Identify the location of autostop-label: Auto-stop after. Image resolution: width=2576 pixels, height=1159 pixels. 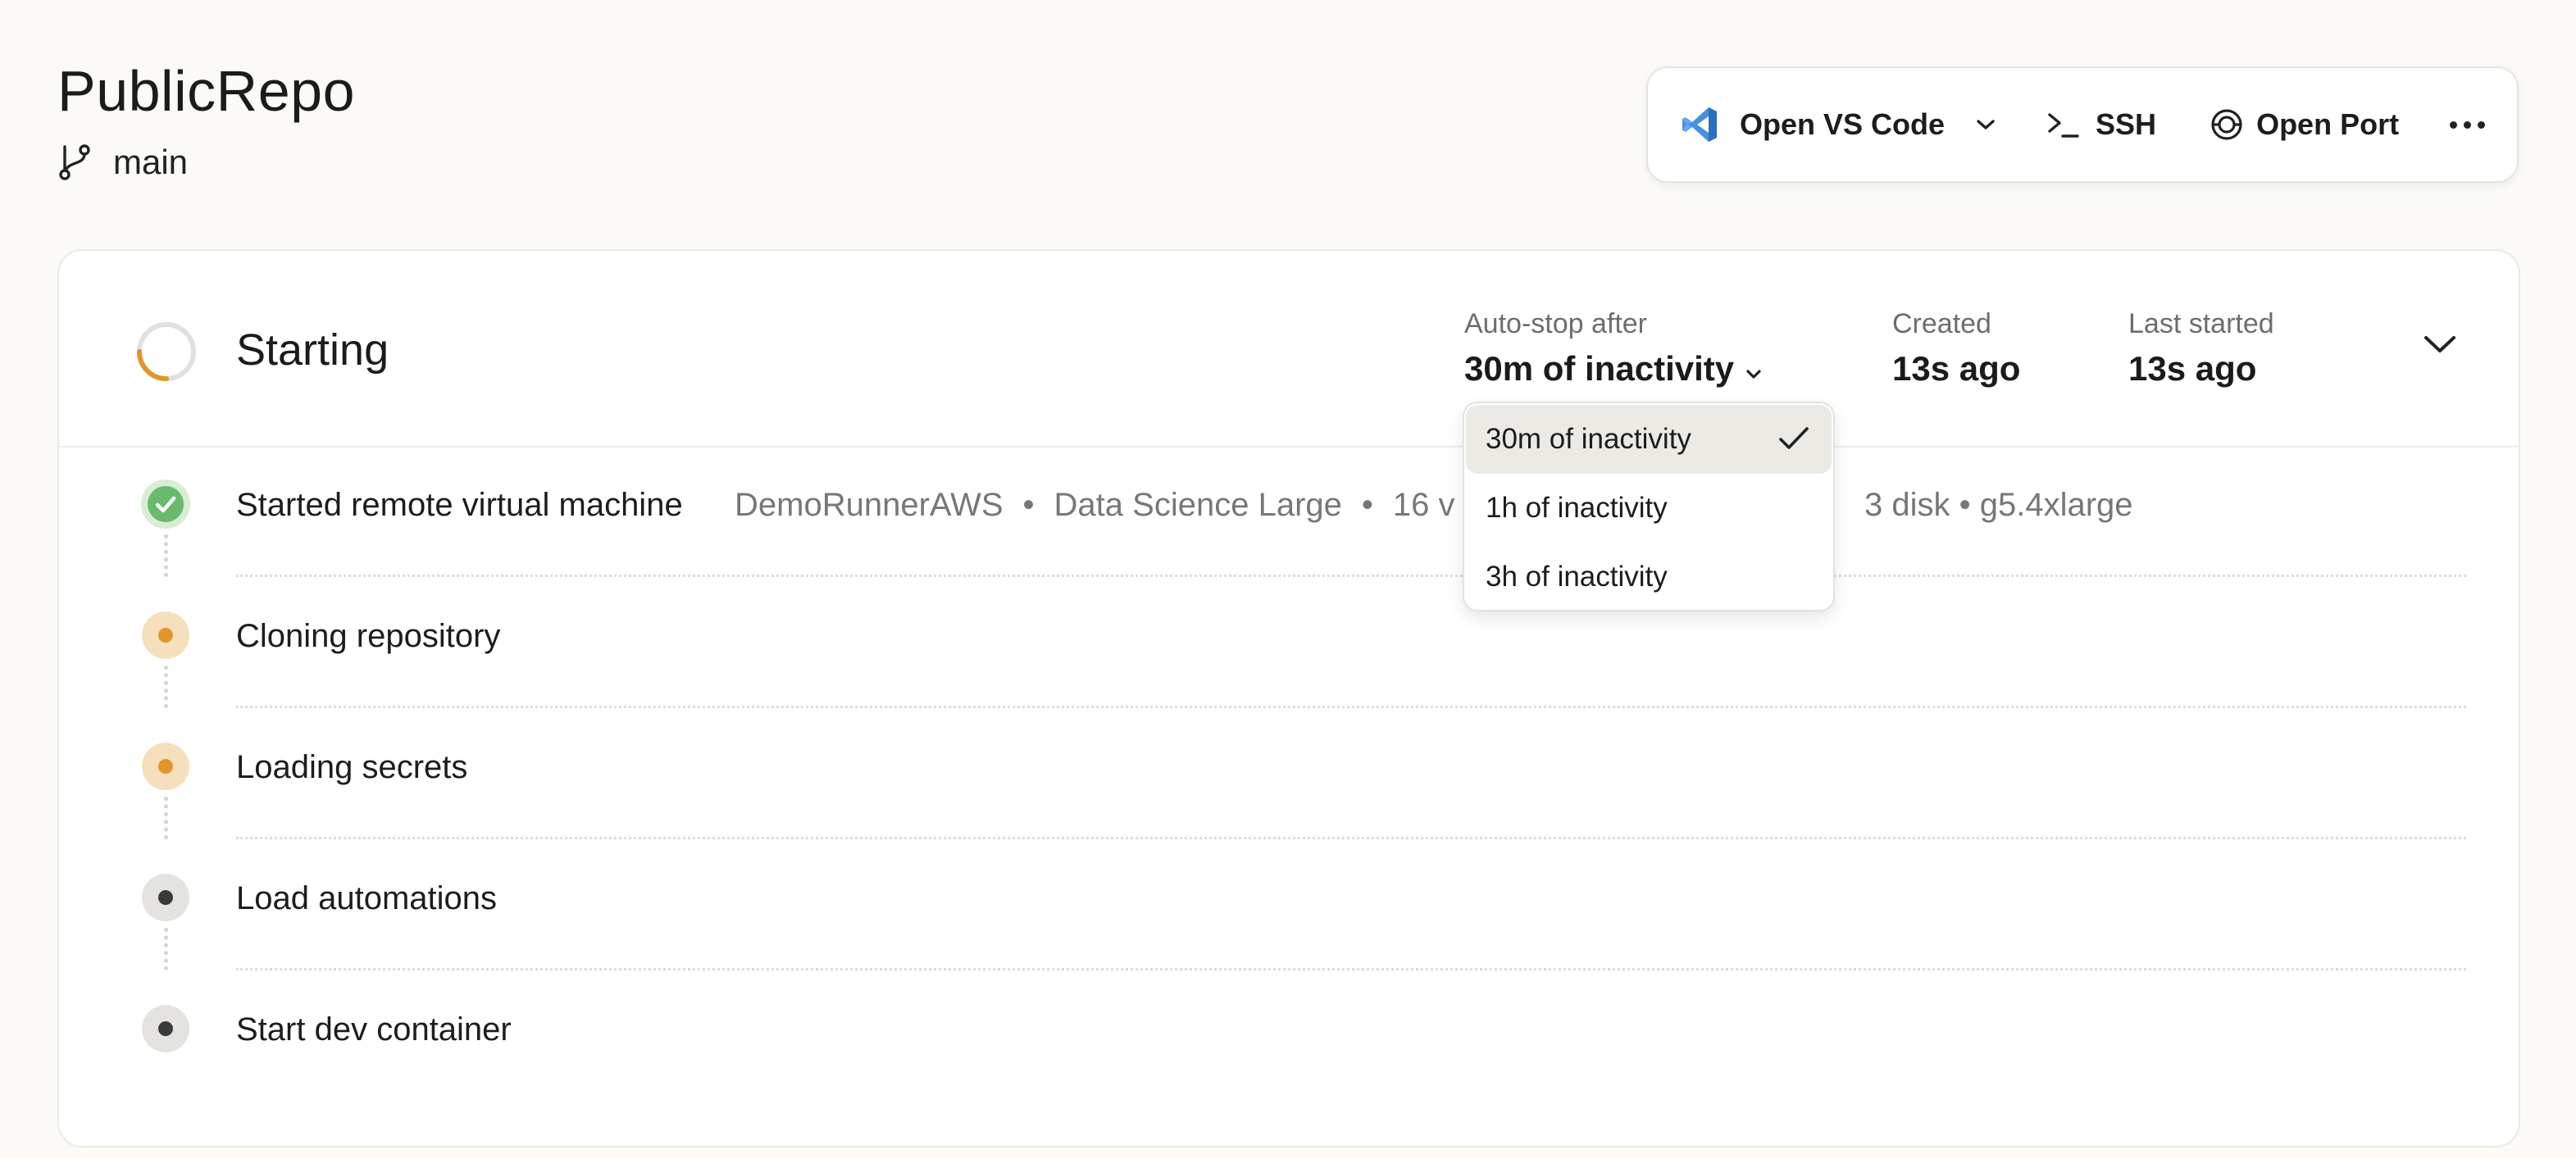
(1556, 323).